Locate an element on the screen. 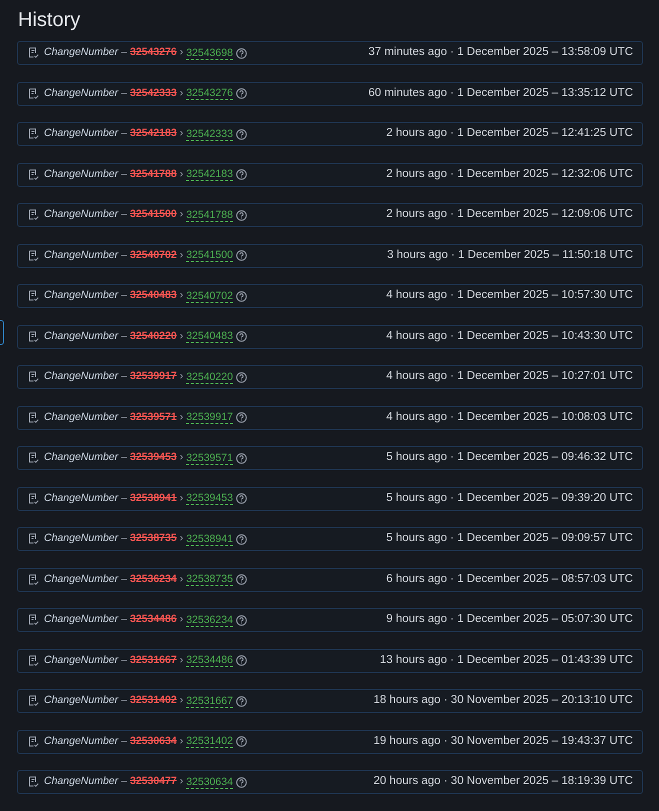 The height and width of the screenshot is (811, 659). old-value: 32540483 is located at coordinates (153, 296).